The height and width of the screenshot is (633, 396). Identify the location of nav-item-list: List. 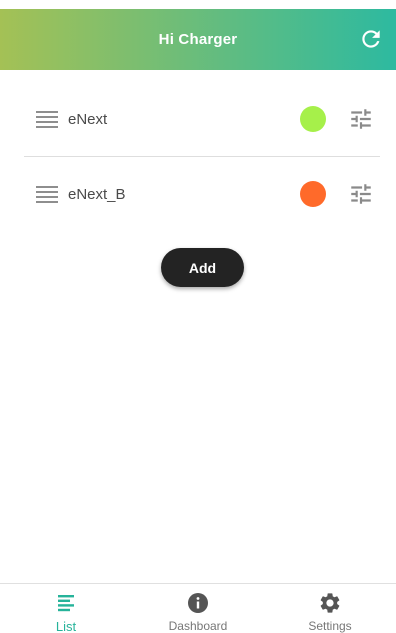
(66, 608).